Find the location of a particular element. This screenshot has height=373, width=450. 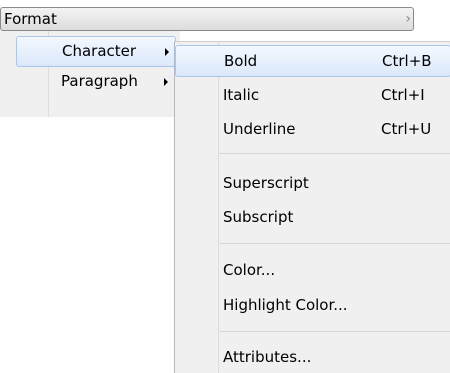

format-submenu: Character Paragraph is located at coordinates (90, 74).